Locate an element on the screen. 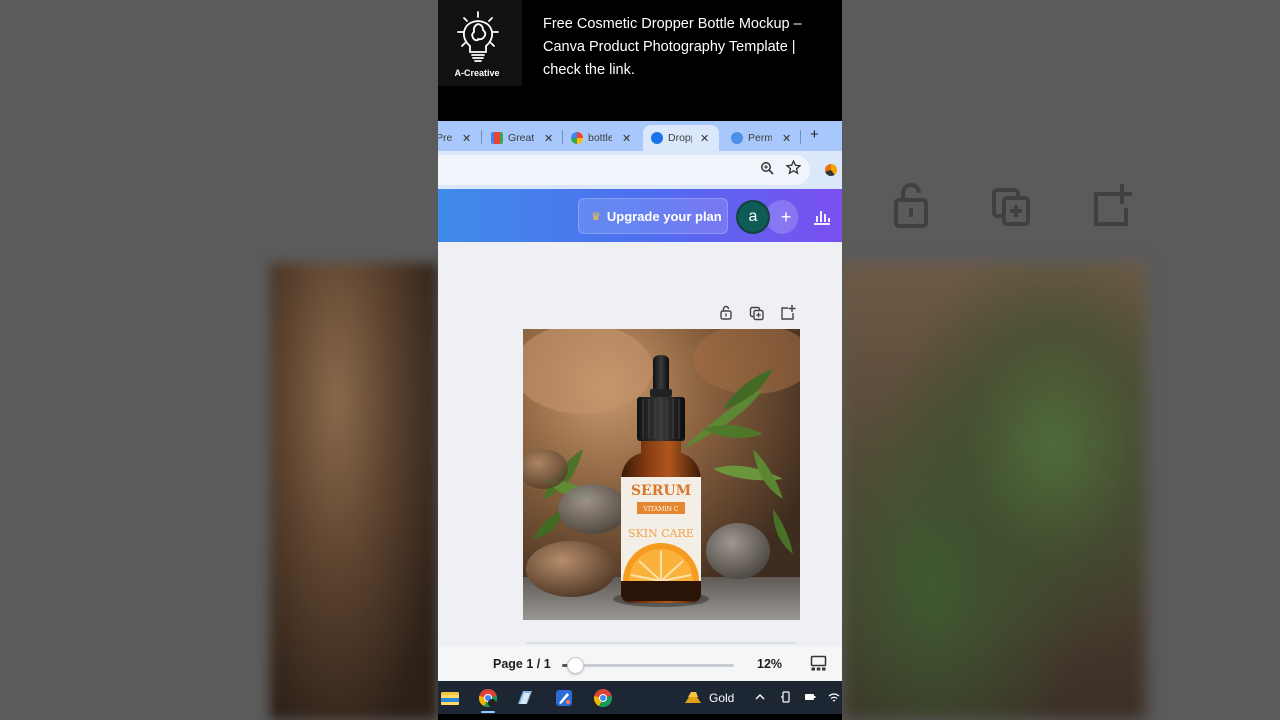 The width and height of the screenshot is (1280, 720). tab-google: bottle ✕ is located at coordinates (601, 138).